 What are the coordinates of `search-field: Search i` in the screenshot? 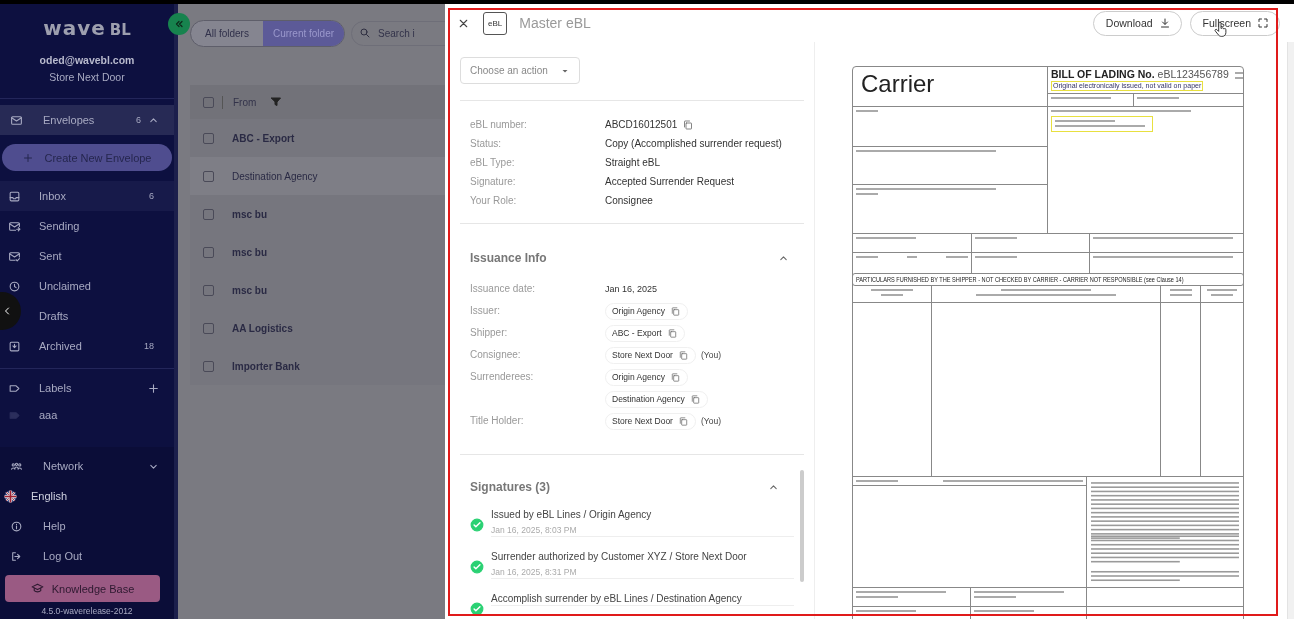 It's located at (398, 33).